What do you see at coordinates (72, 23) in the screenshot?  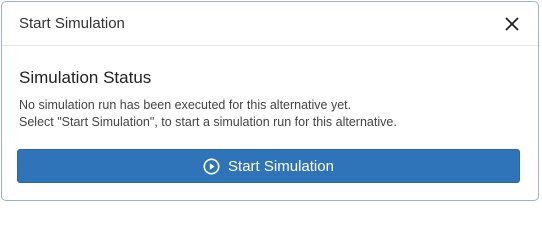 I see `dialog-title: Start Simulation` at bounding box center [72, 23].